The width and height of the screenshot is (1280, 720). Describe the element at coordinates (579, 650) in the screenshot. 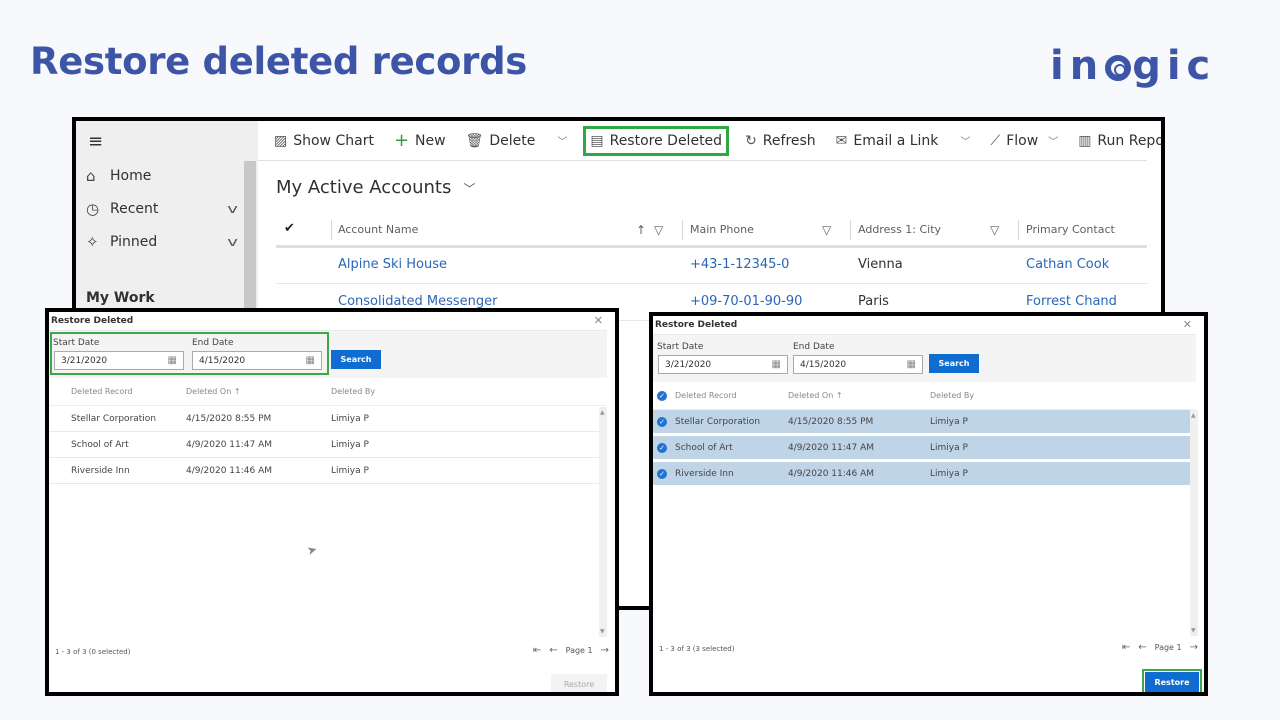

I see `page-label: Page 1` at that location.